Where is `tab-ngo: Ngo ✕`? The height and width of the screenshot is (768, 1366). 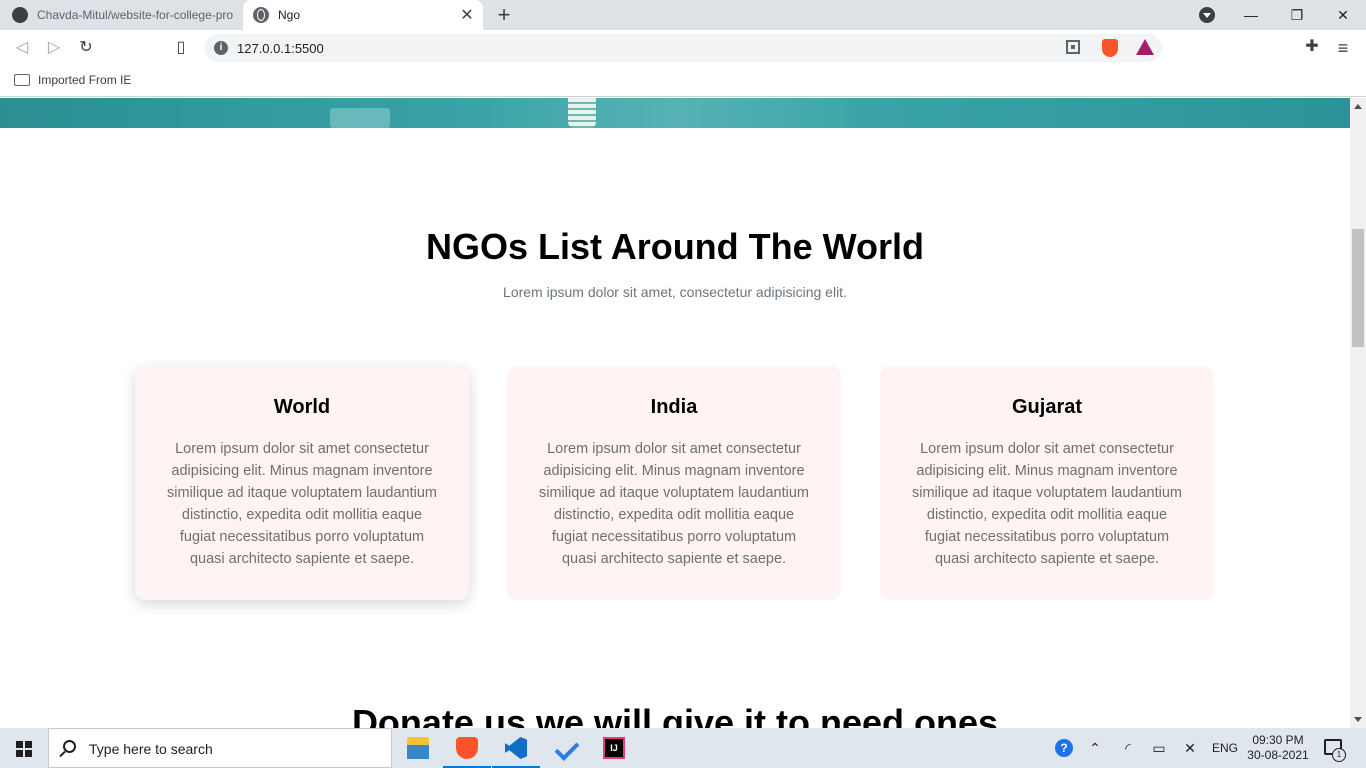
tab-ngo: Ngo ✕ is located at coordinates (363, 15).